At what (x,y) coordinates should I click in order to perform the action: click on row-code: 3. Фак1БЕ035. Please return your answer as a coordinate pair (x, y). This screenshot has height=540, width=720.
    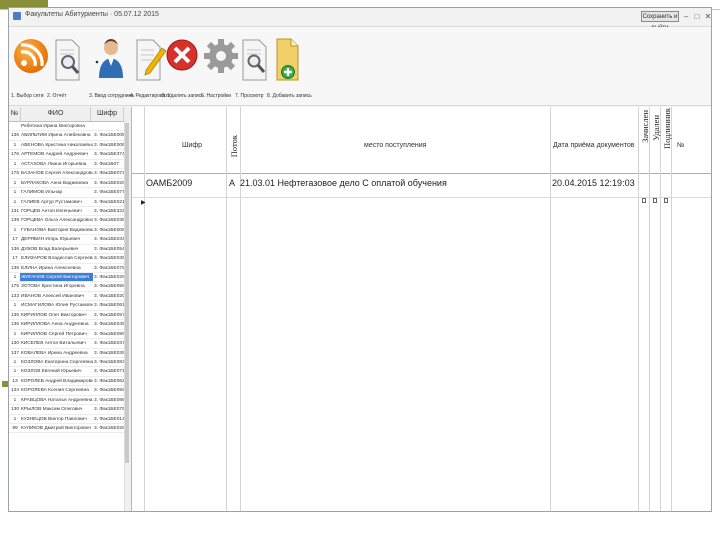
    Looking at the image, I should click on (109, 221).